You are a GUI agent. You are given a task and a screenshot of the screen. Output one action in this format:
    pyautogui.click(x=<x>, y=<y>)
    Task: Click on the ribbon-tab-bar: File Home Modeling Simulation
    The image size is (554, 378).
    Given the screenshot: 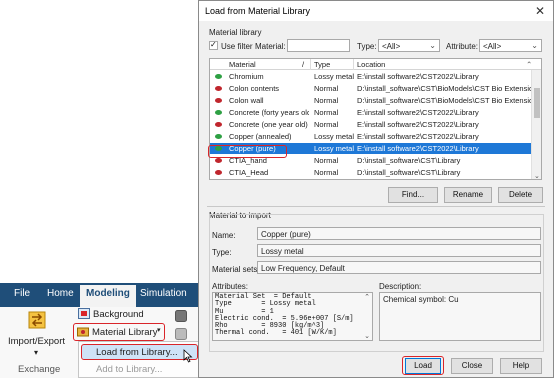 What is the action you would take?
    pyautogui.click(x=102, y=295)
    